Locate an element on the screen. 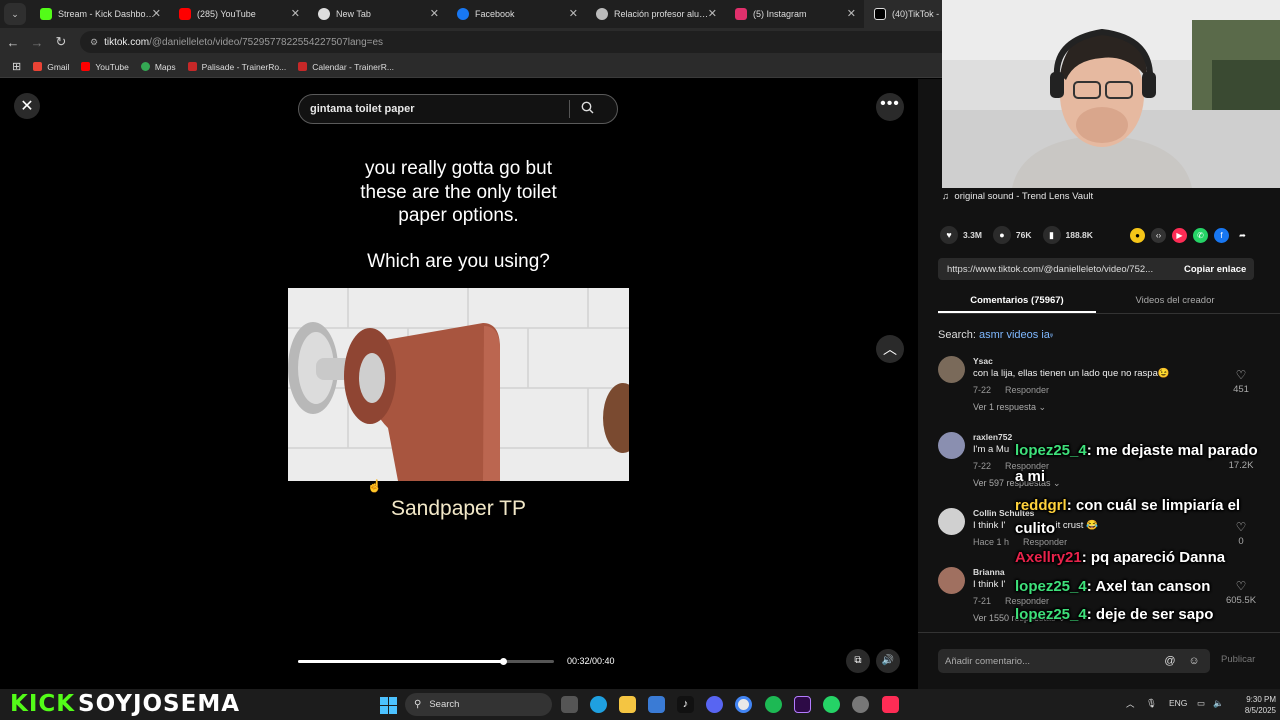 This screenshot has height=720, width=1280. like-button: ♥ 3.3M is located at coordinates (961, 235).